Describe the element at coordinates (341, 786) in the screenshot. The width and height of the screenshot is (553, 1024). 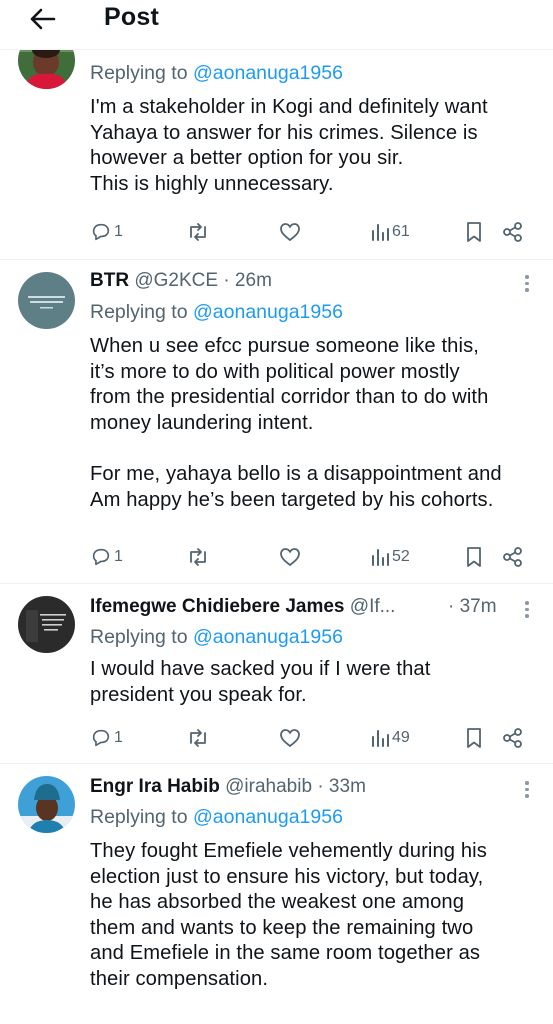
I see `tweet-time: · 33m` at that location.